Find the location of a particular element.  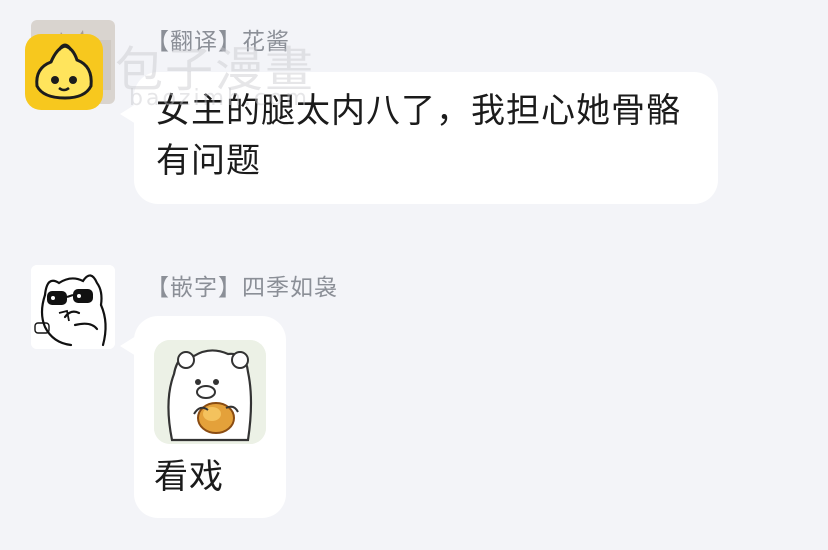

sticker-image is located at coordinates (210, 392).